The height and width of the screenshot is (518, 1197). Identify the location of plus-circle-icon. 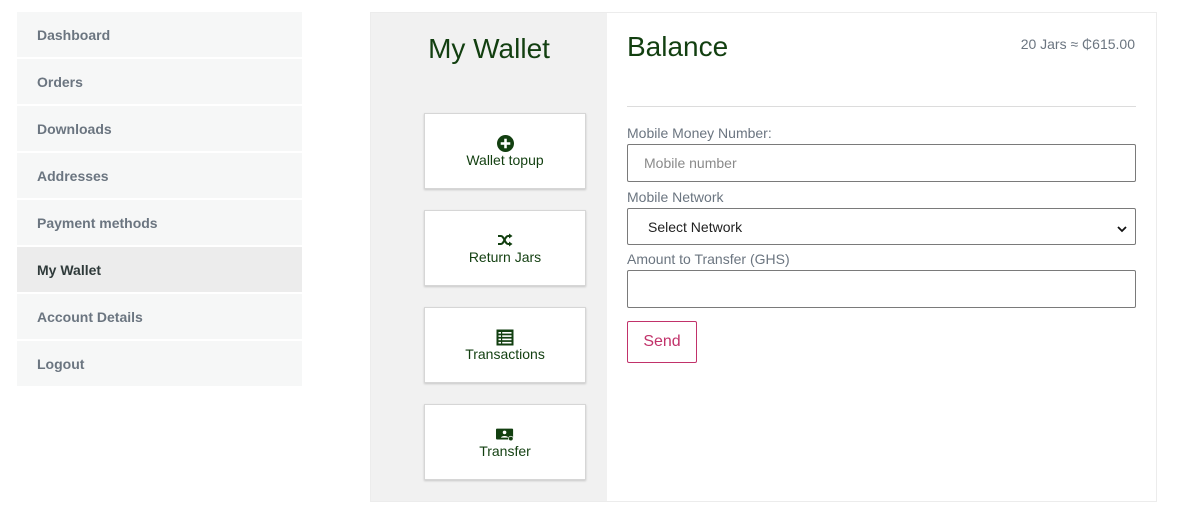
(505, 143).